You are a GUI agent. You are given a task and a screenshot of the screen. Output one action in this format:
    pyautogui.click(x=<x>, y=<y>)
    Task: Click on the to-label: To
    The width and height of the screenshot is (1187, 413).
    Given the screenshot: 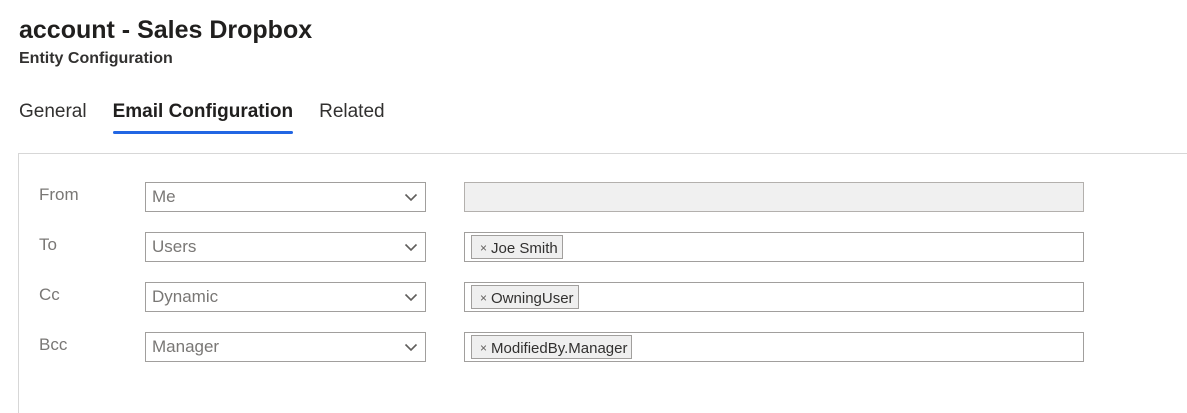 What is the action you would take?
    pyautogui.click(x=48, y=244)
    